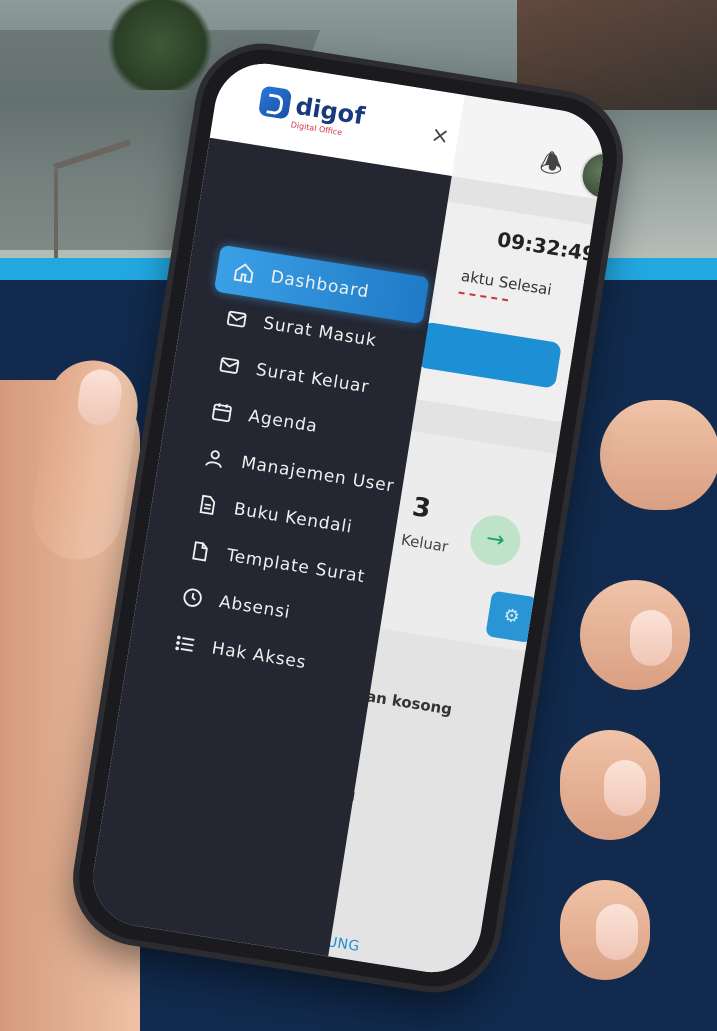 This screenshot has height=1031, width=717. I want to click on list-icon, so click(185, 643).